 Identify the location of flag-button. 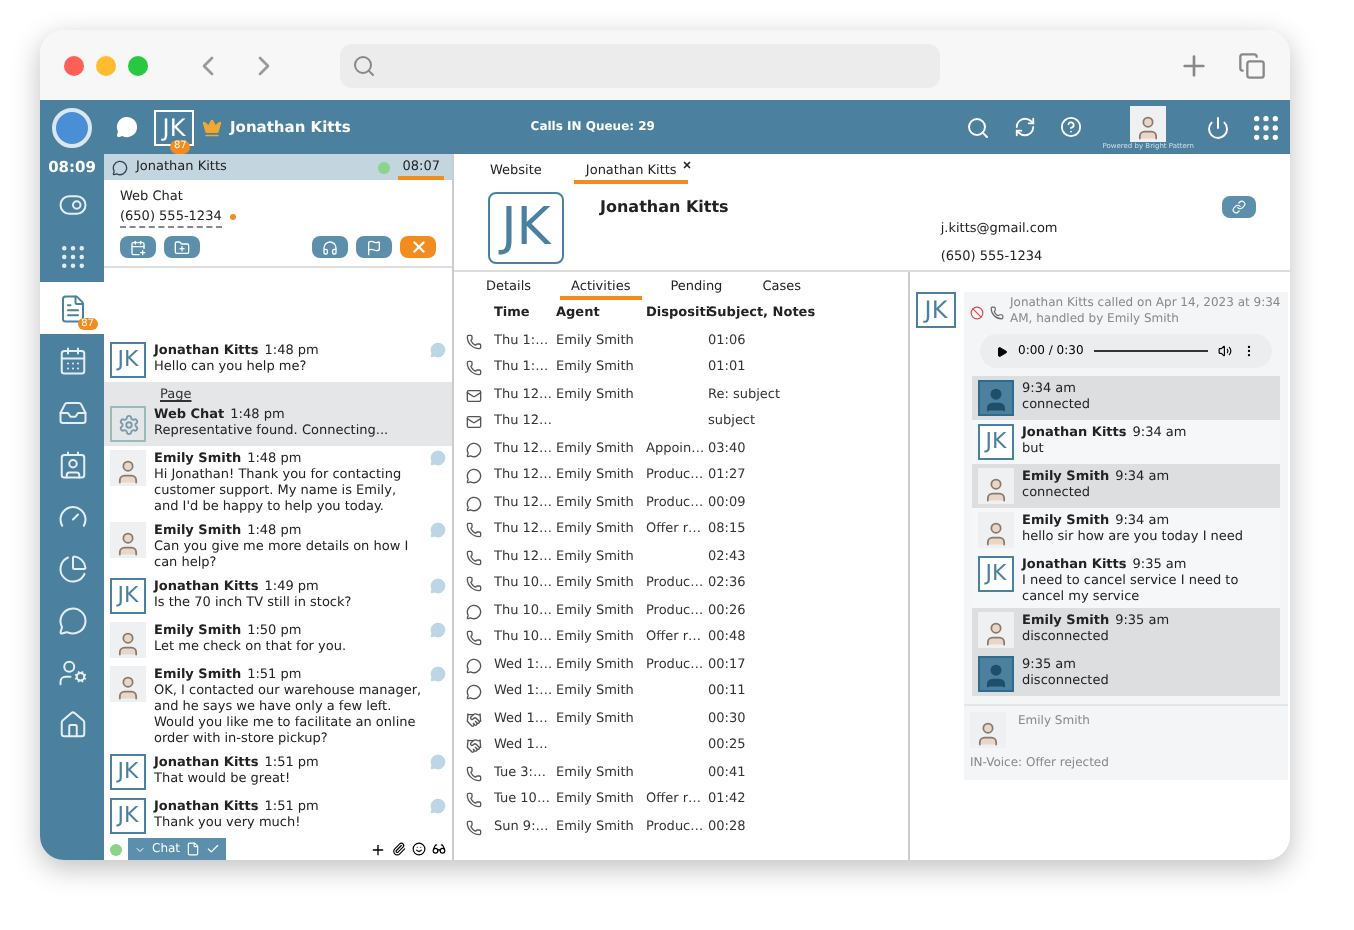
(374, 247).